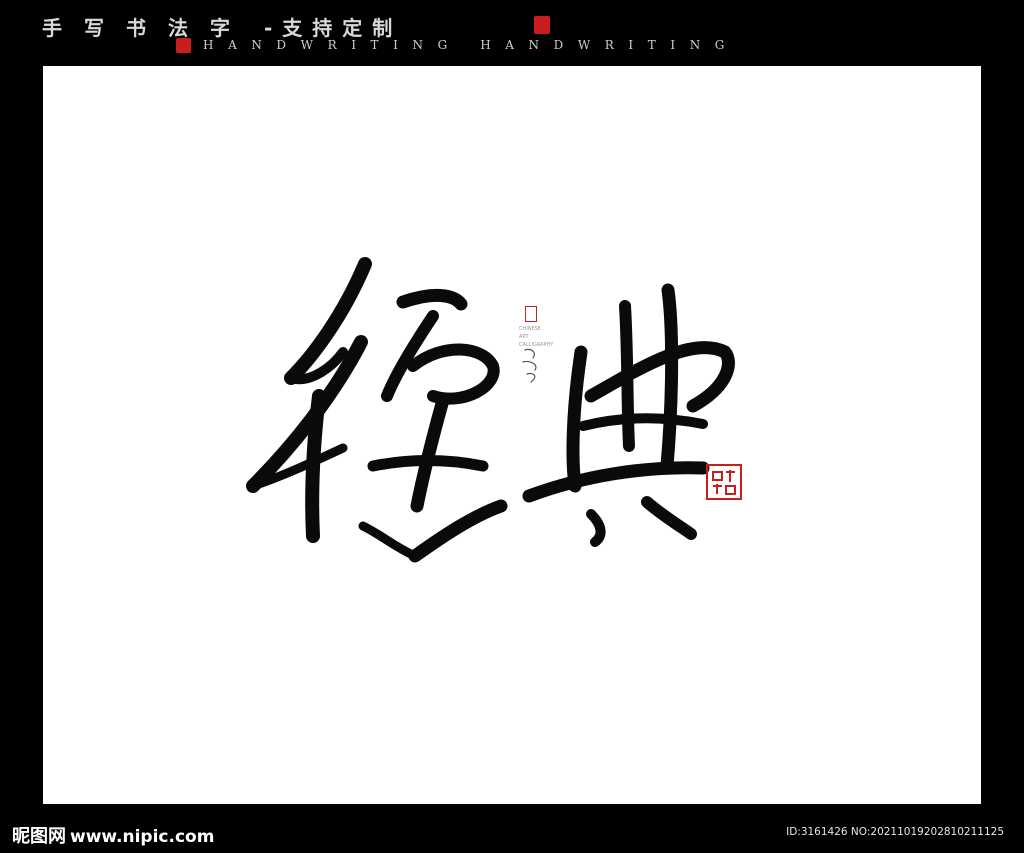 The height and width of the screenshot is (853, 1024). Describe the element at coordinates (531, 314) in the screenshot. I see `mini-seal-red` at that location.